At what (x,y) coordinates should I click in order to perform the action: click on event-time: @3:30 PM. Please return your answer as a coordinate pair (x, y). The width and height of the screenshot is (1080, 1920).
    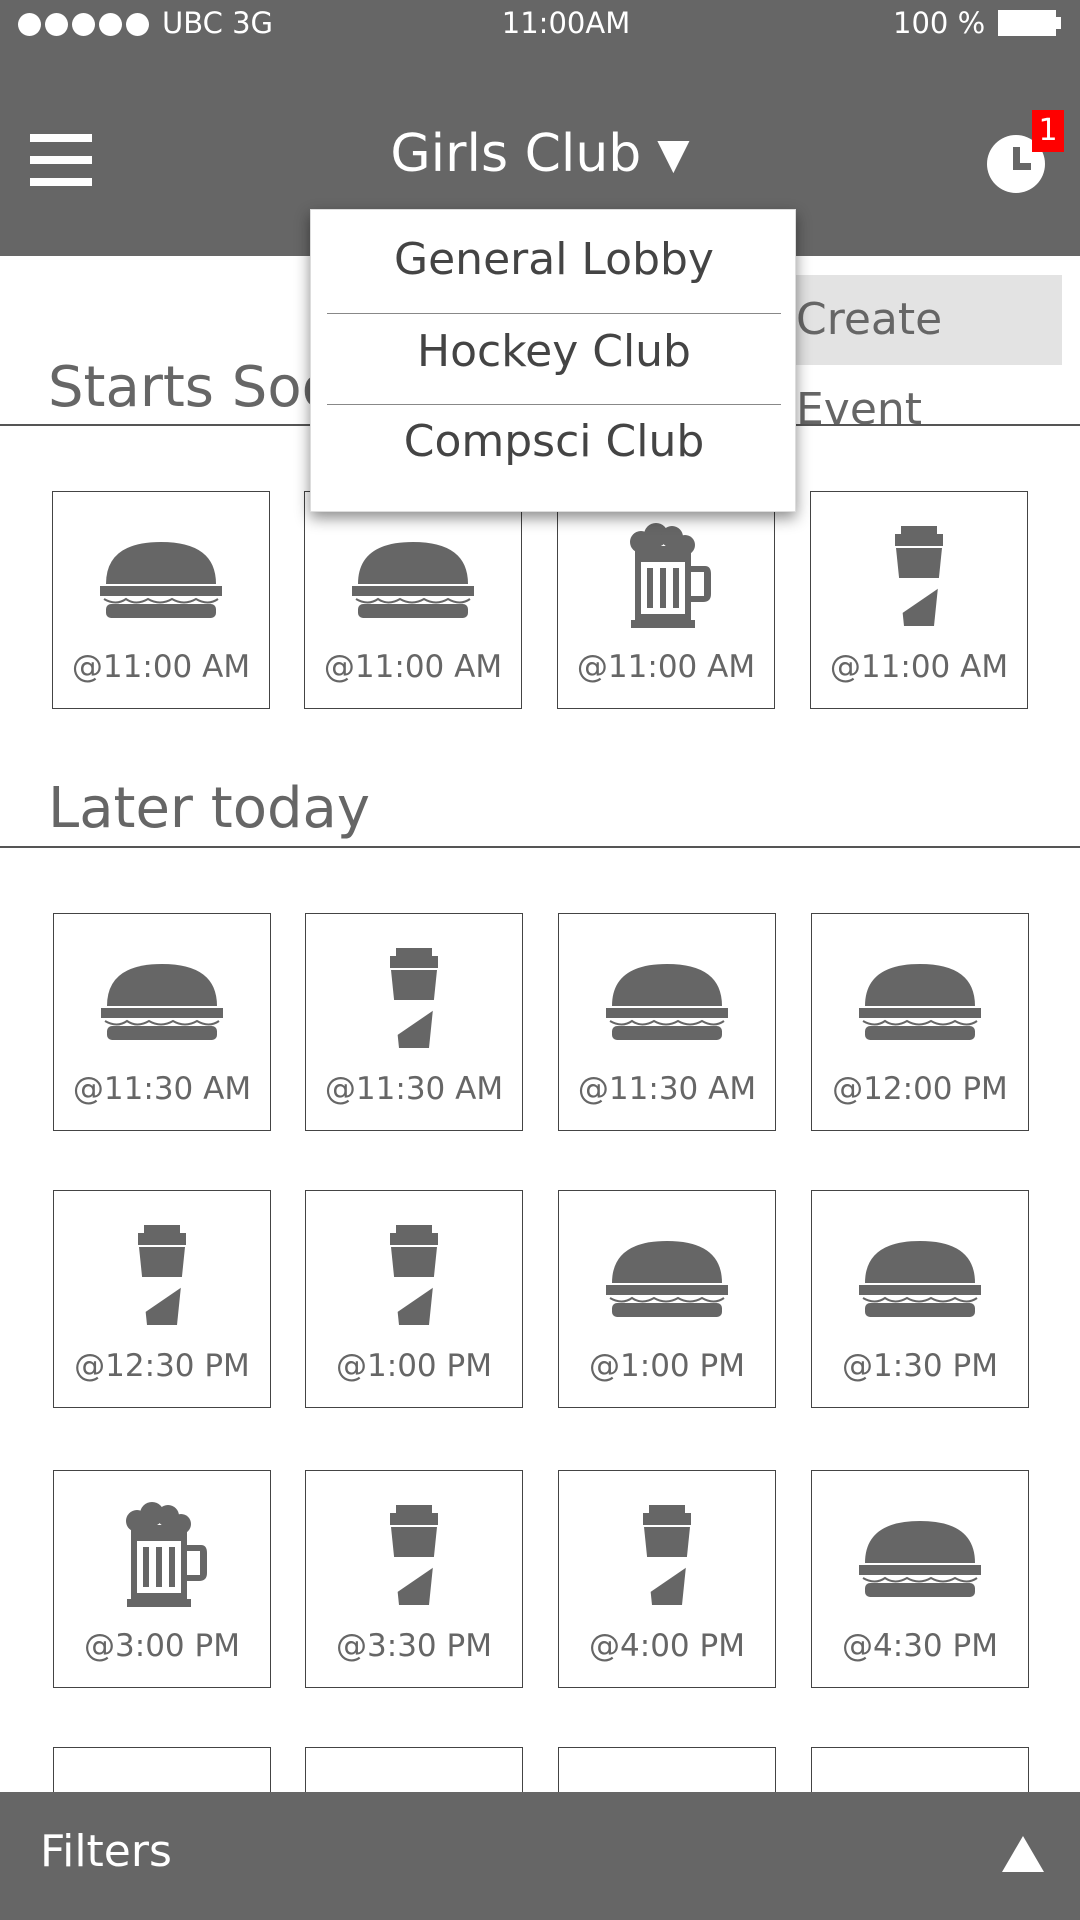
    Looking at the image, I should click on (414, 1646).